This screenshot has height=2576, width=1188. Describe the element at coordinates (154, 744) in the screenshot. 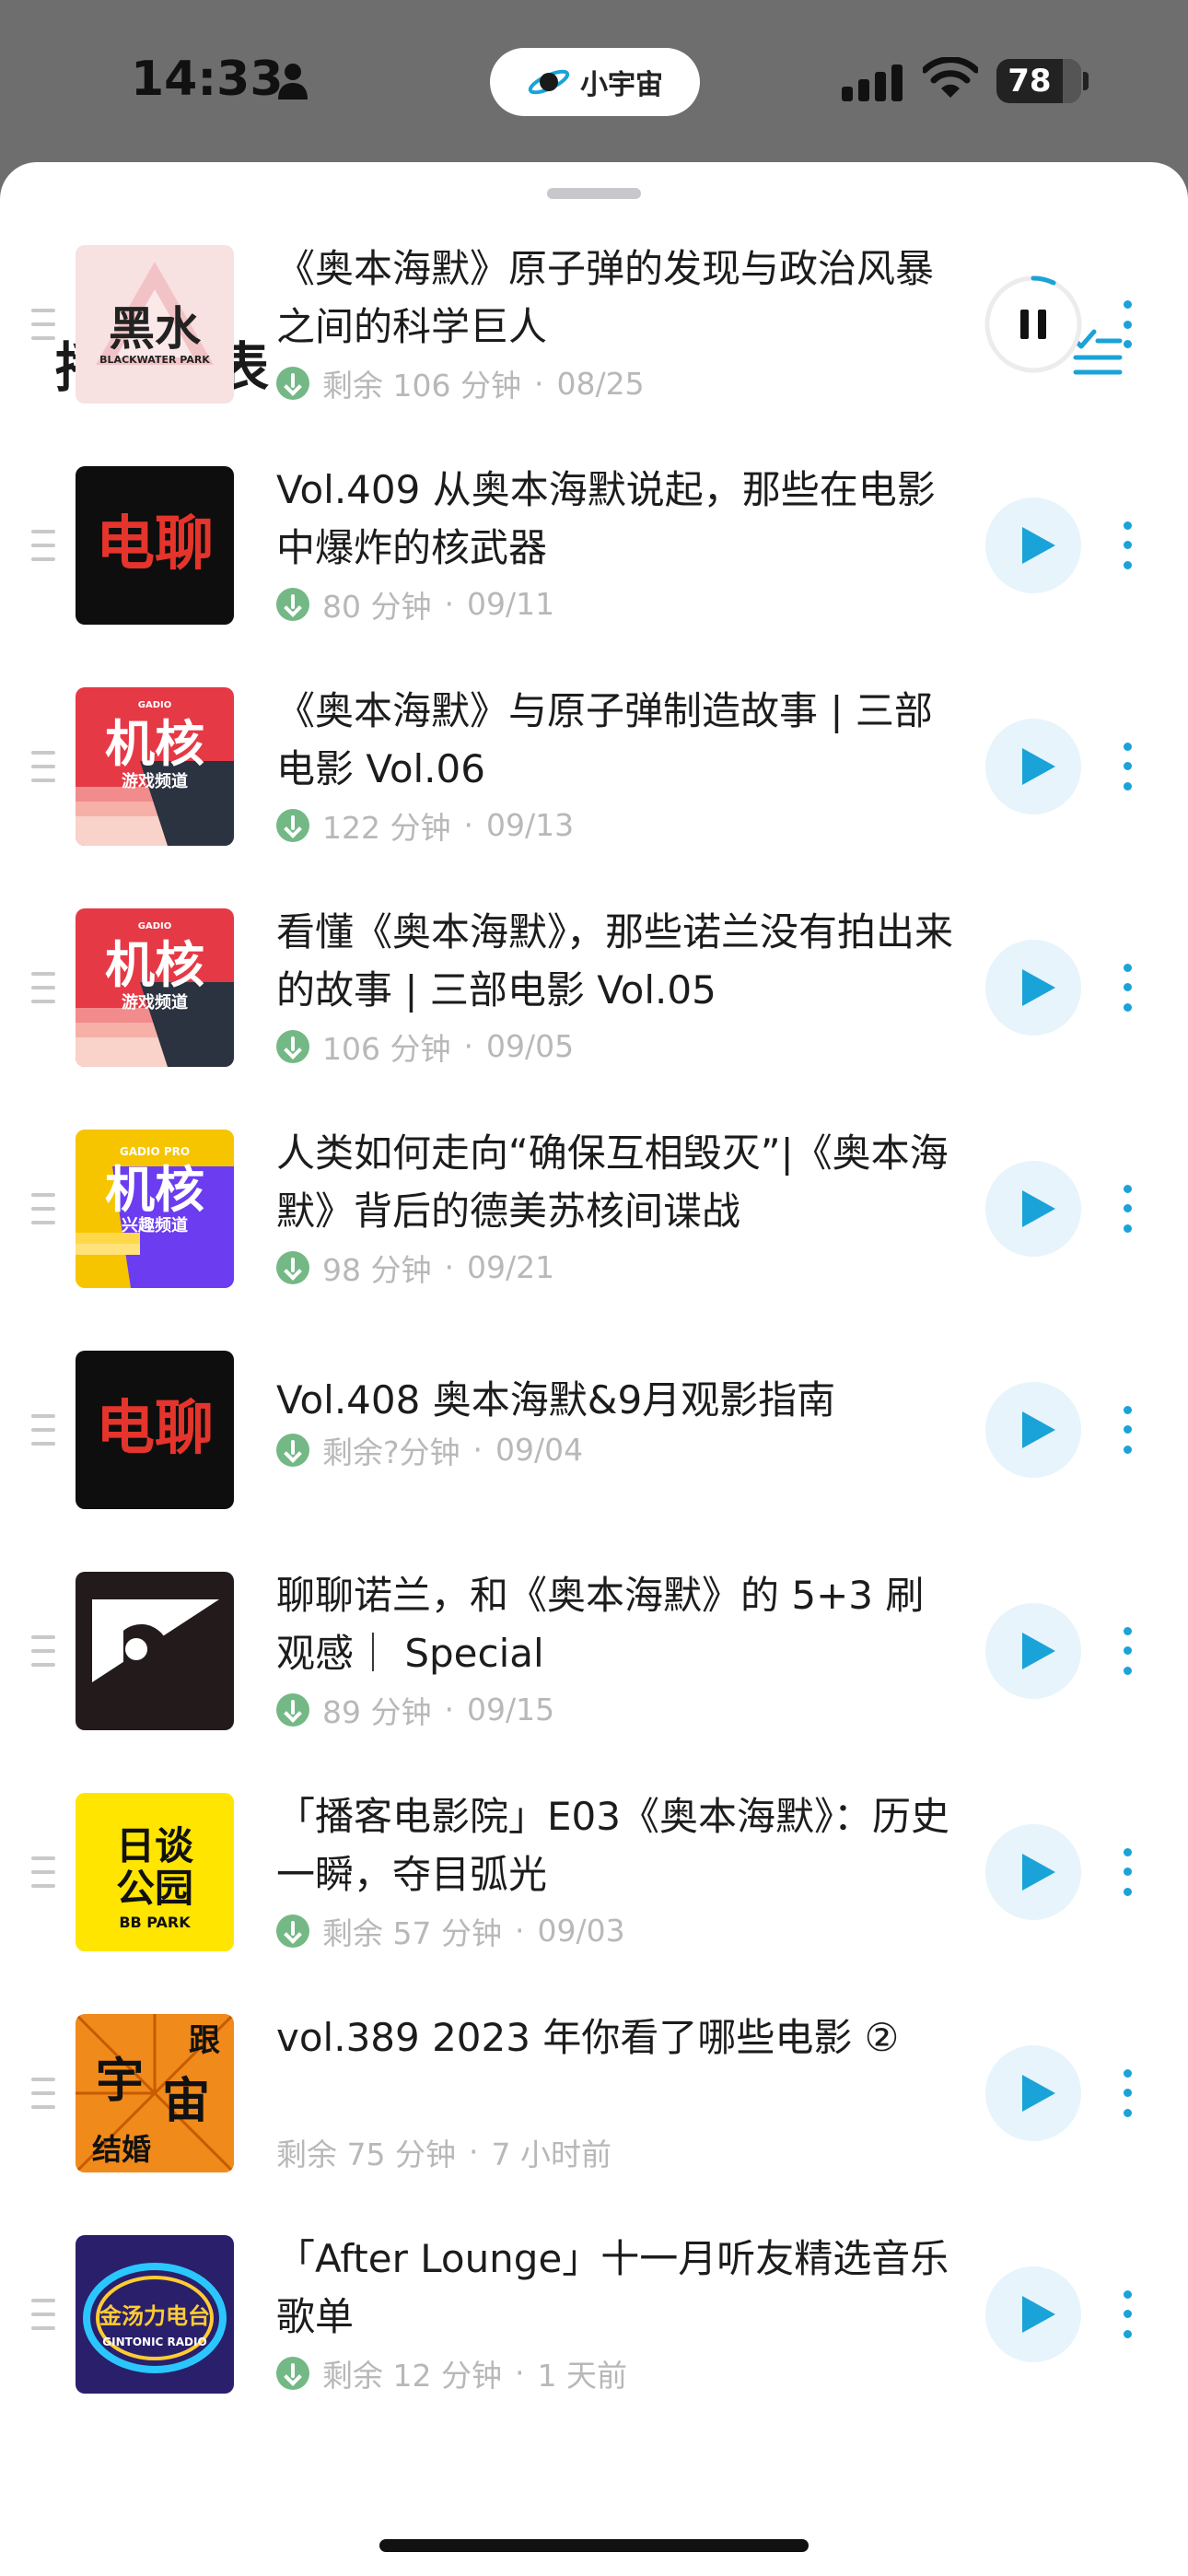

I see `cover-big-text: 机核` at that location.